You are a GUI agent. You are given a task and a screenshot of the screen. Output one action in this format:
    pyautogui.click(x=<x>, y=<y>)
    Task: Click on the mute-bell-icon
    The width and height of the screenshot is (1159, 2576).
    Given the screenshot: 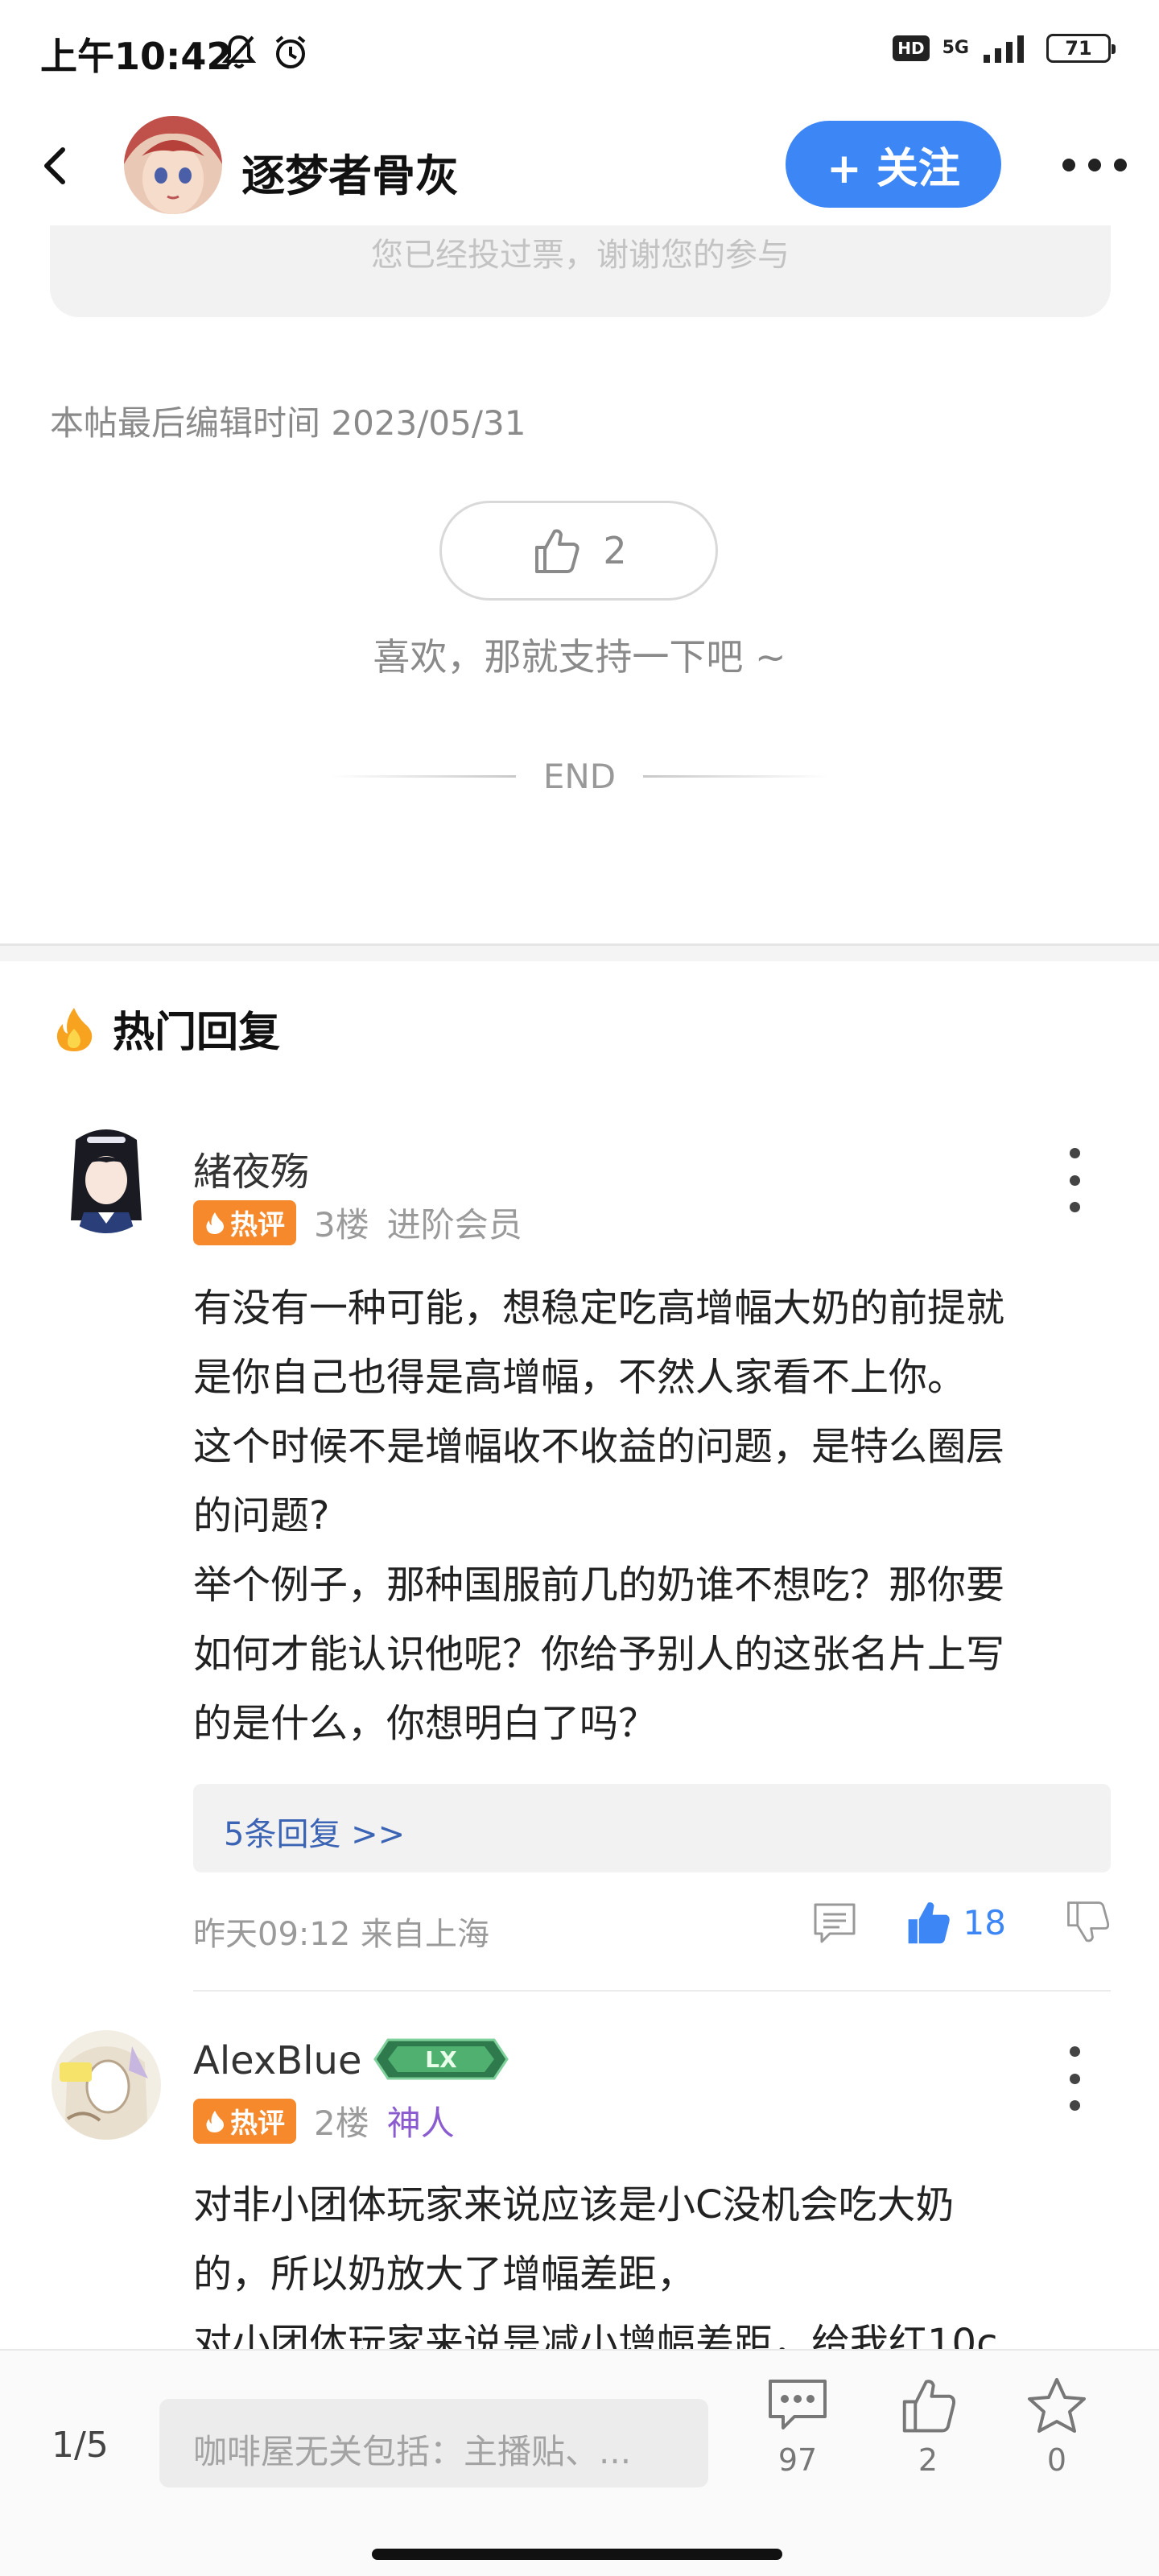 What is the action you would take?
    pyautogui.click(x=239, y=52)
    